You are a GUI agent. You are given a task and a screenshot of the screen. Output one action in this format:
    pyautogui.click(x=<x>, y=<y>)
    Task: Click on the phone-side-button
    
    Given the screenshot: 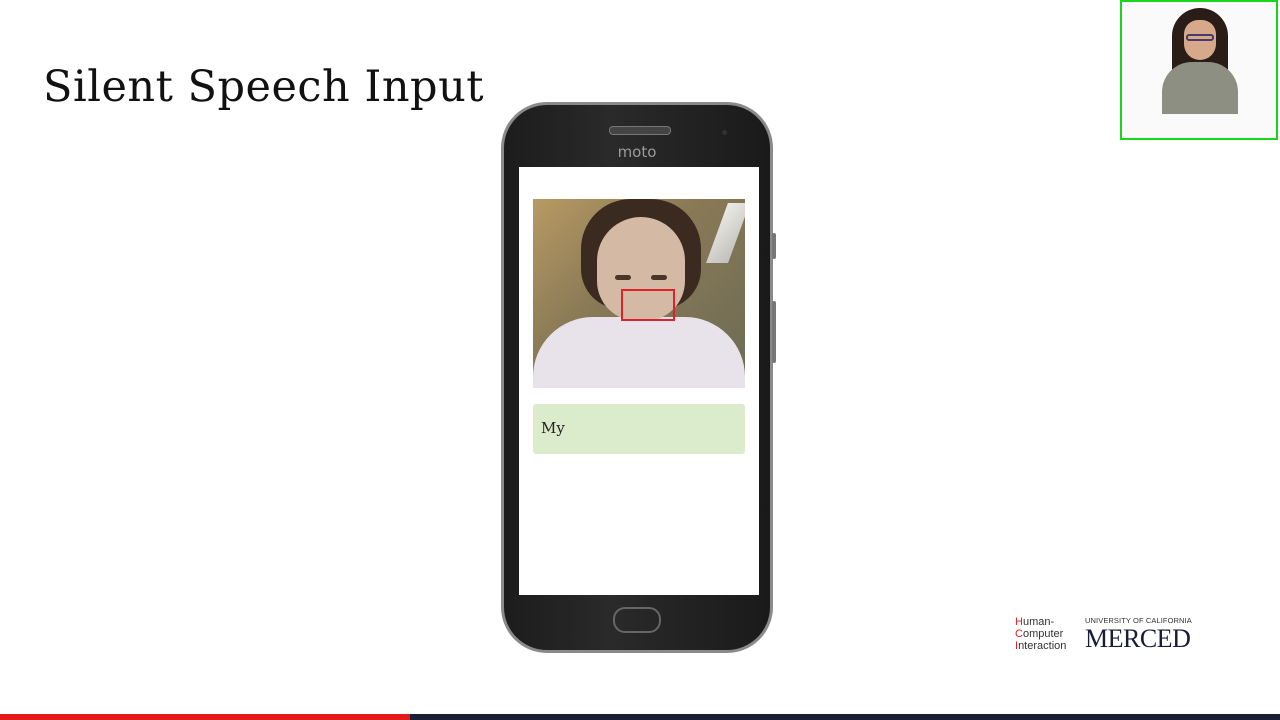 What is the action you would take?
    pyautogui.click(x=774, y=246)
    